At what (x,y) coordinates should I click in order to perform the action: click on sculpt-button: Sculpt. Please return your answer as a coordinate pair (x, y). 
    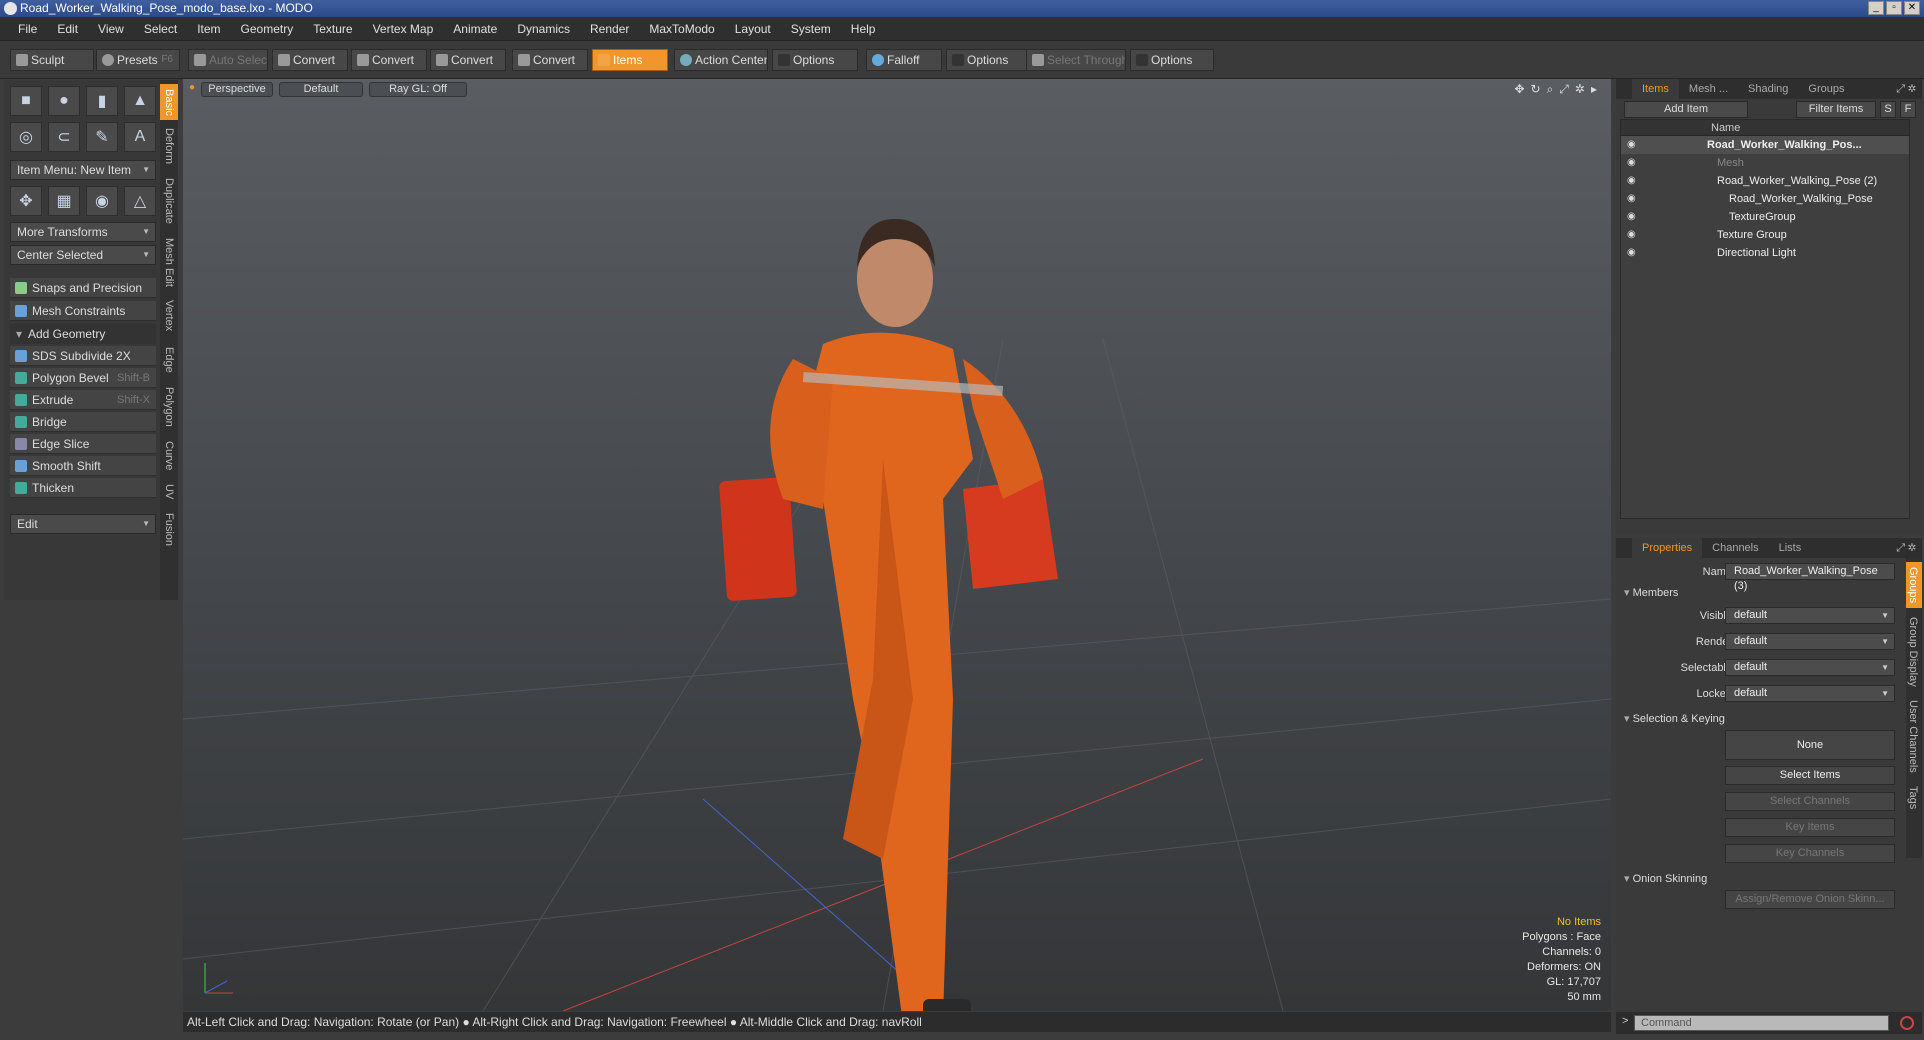
    Looking at the image, I should click on (52, 60).